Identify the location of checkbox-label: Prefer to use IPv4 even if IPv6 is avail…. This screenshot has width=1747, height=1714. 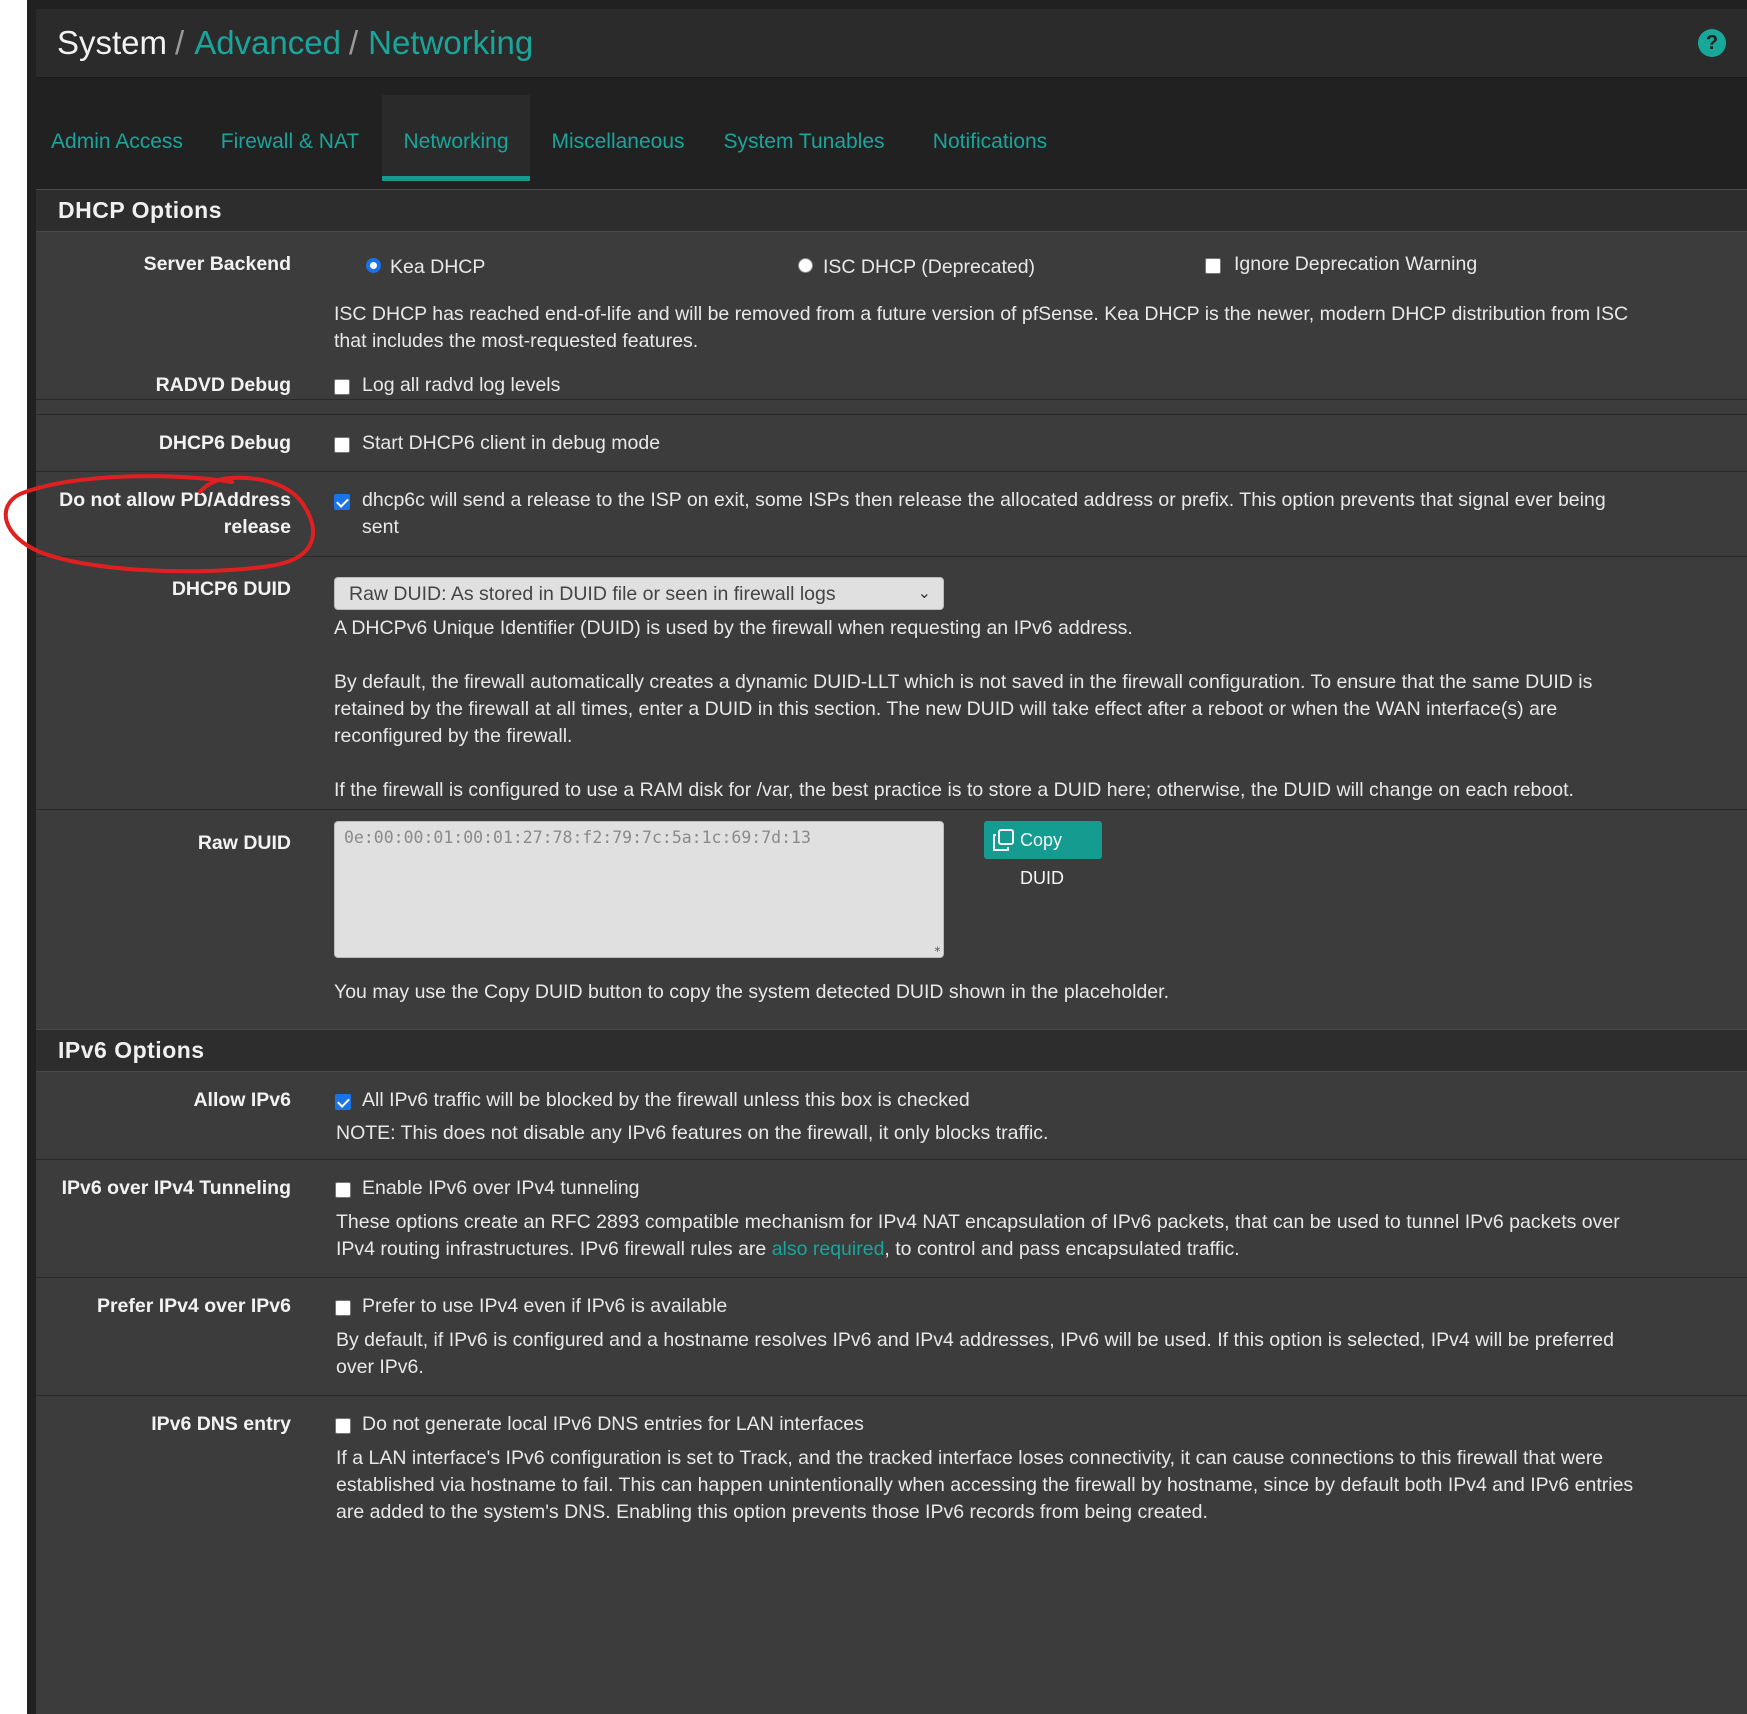
(545, 1306).